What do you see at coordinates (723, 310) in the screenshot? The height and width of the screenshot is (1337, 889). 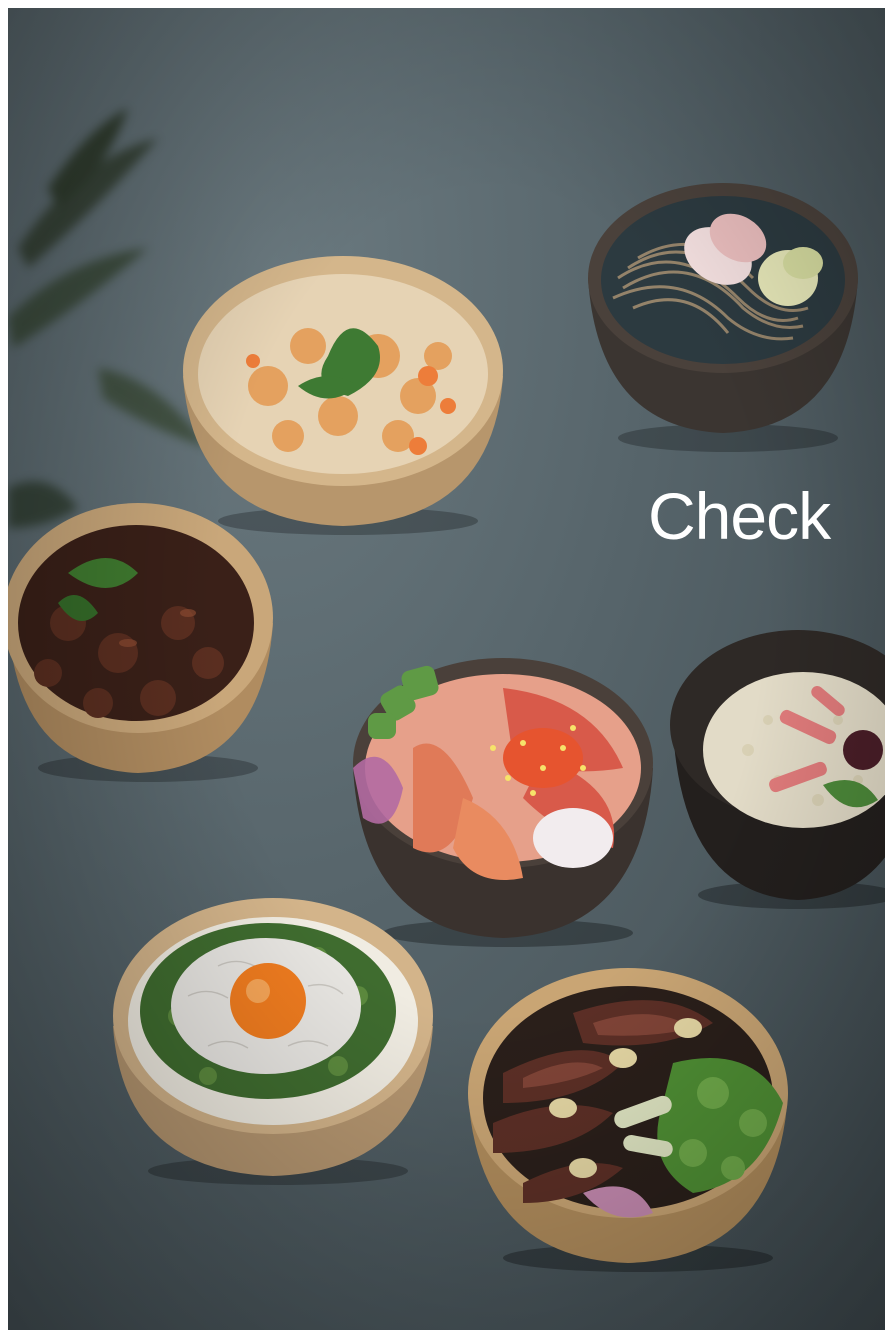 I see `soba-noodle-bowl` at bounding box center [723, 310].